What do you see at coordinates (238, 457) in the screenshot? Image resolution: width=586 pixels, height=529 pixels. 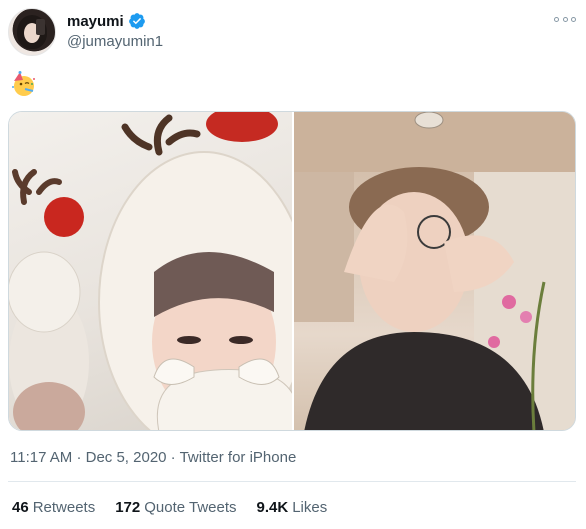 I see `tweet-source: Twitter for iPhone` at bounding box center [238, 457].